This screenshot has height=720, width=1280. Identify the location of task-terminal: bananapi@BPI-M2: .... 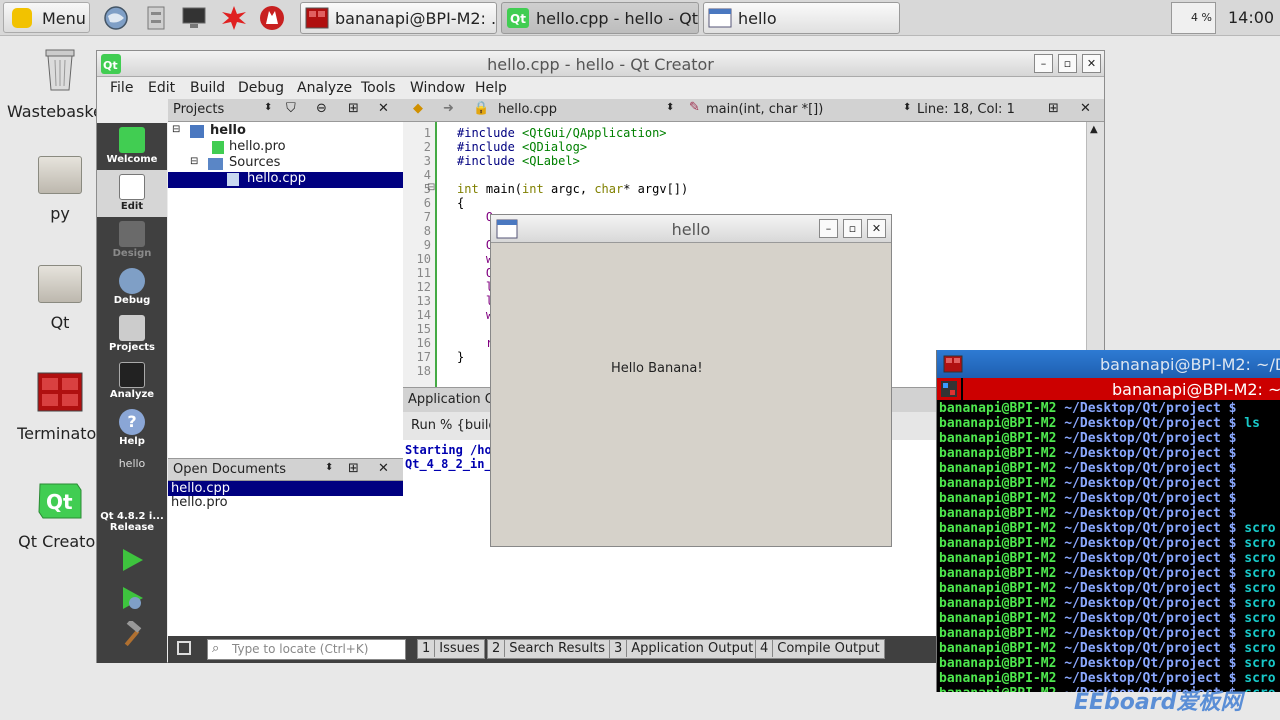
(398, 18).